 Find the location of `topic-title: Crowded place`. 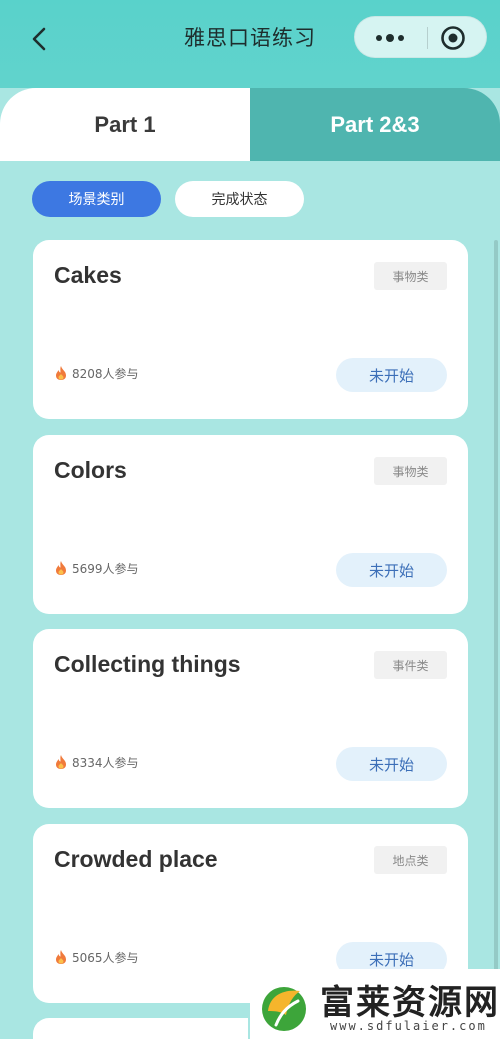

topic-title: Crowded place is located at coordinates (136, 859).